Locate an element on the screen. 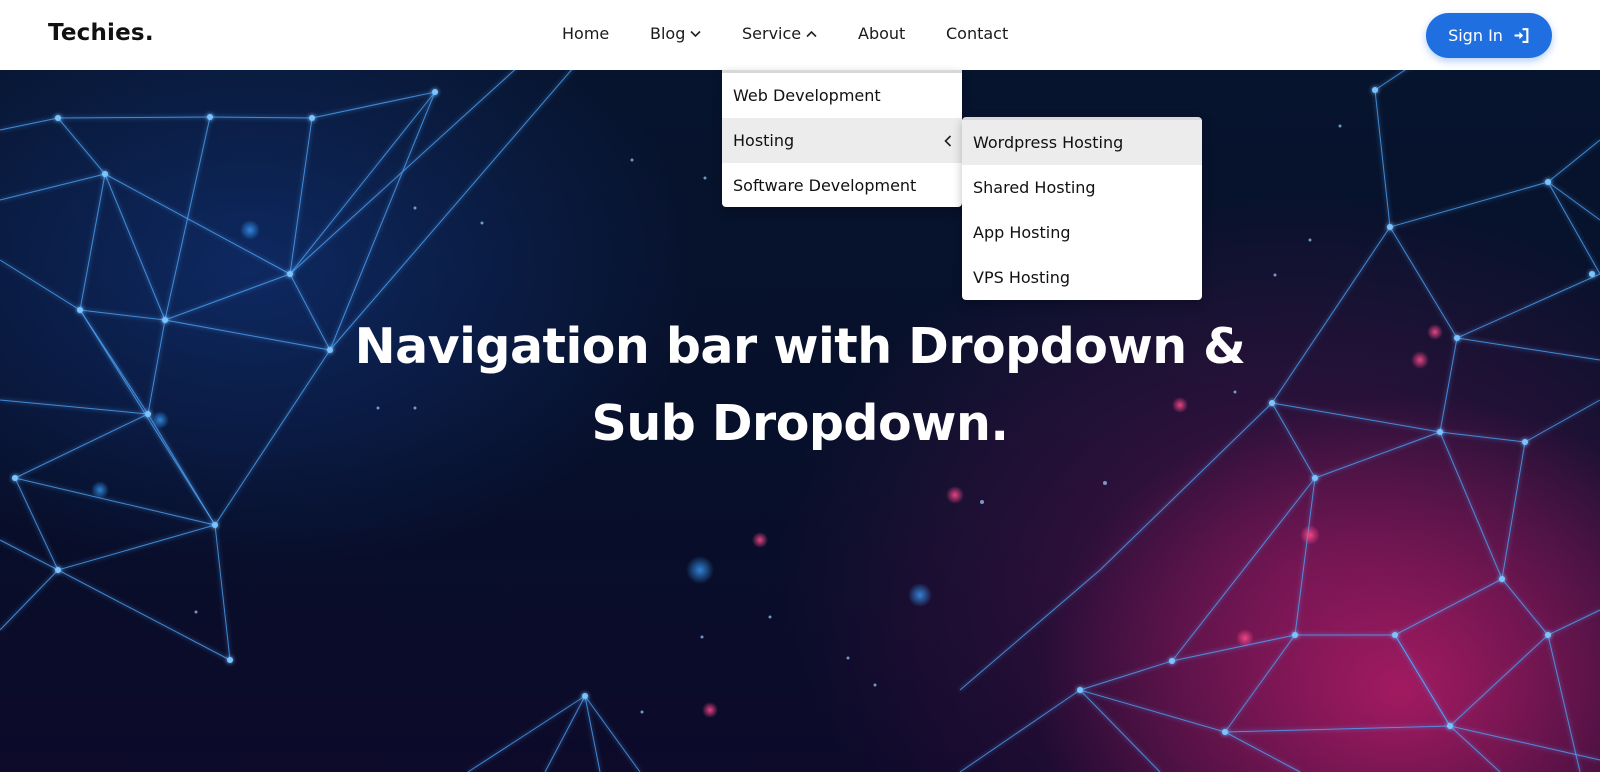 Image resolution: width=1600 pixels, height=772 pixels. nav-home-label: Home is located at coordinates (586, 33).